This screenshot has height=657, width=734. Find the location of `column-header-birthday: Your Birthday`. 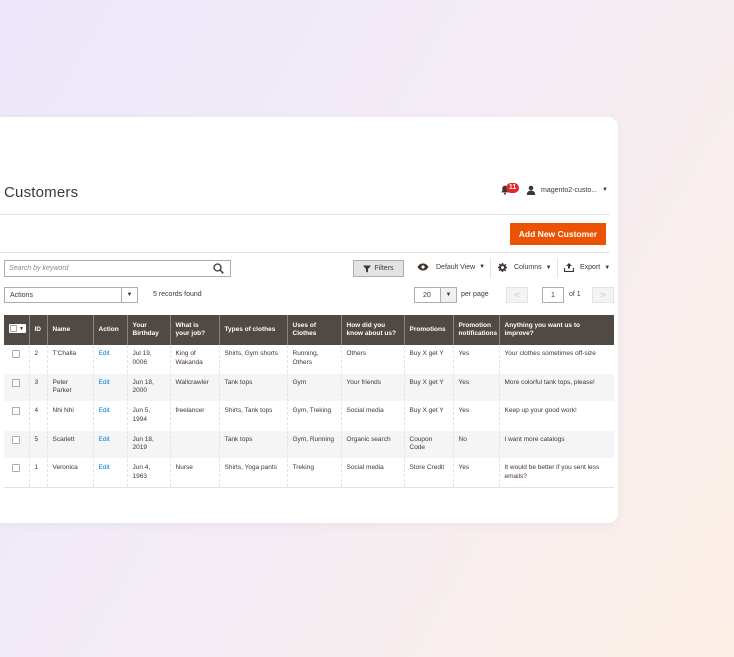

column-header-birthday: Your Birthday is located at coordinates (148, 330).